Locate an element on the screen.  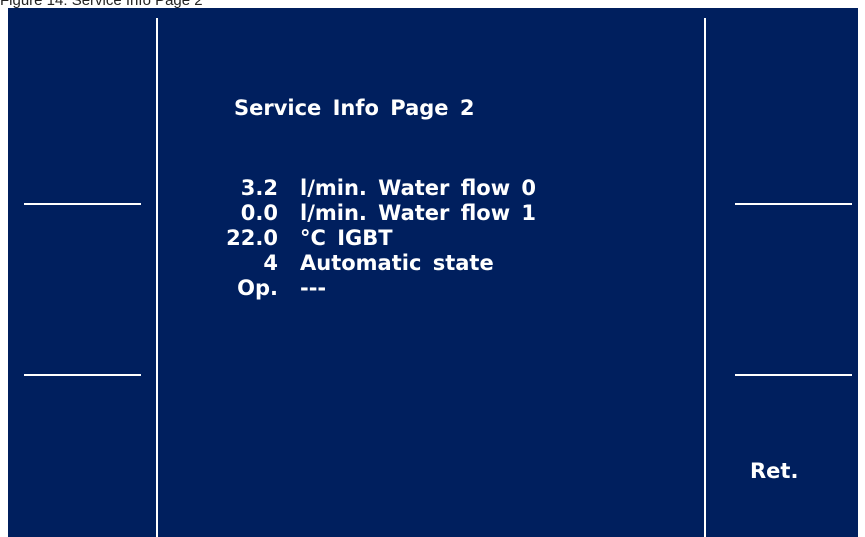
row-label: Automatic state is located at coordinates (397, 263).